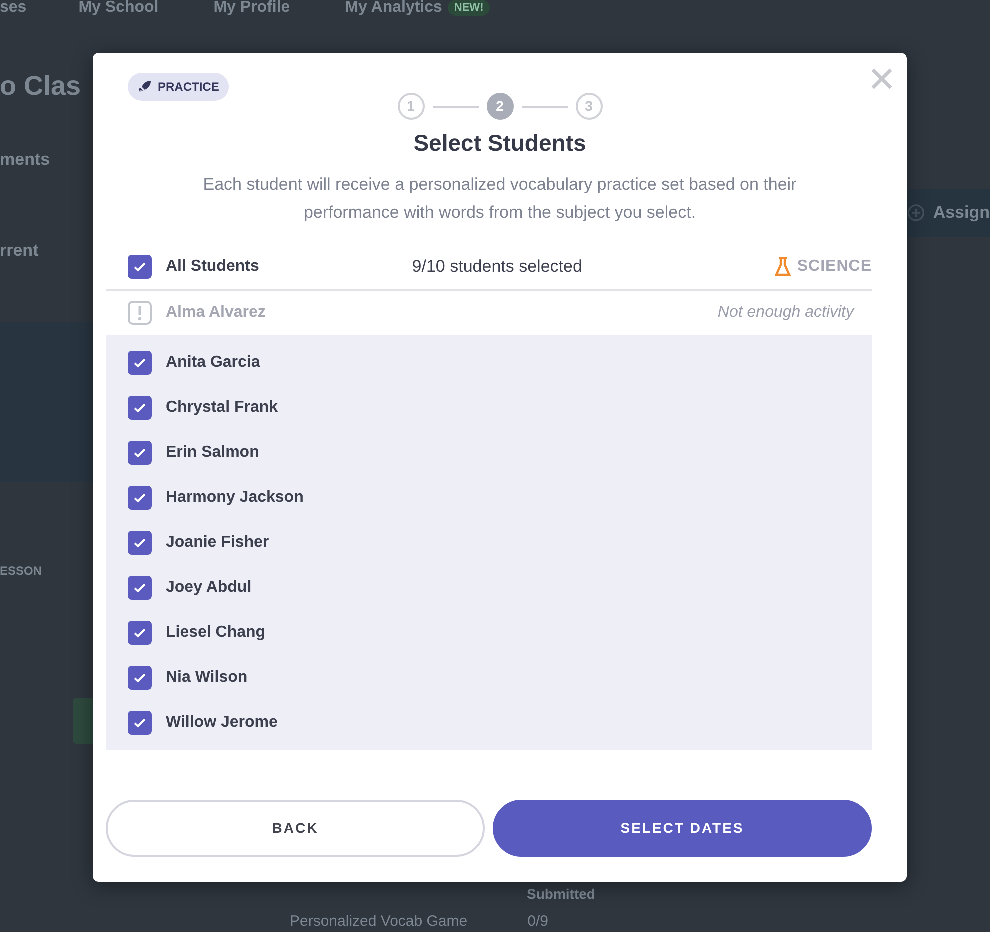 The width and height of the screenshot is (990, 932). Describe the element at coordinates (222, 723) in the screenshot. I see `student-name: Willow Jerome` at that location.